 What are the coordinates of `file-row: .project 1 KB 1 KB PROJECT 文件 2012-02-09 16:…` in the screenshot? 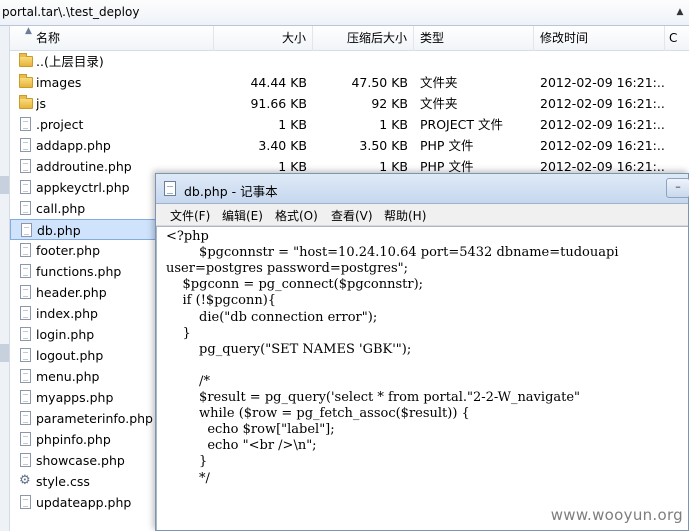 It's located at (349, 124).